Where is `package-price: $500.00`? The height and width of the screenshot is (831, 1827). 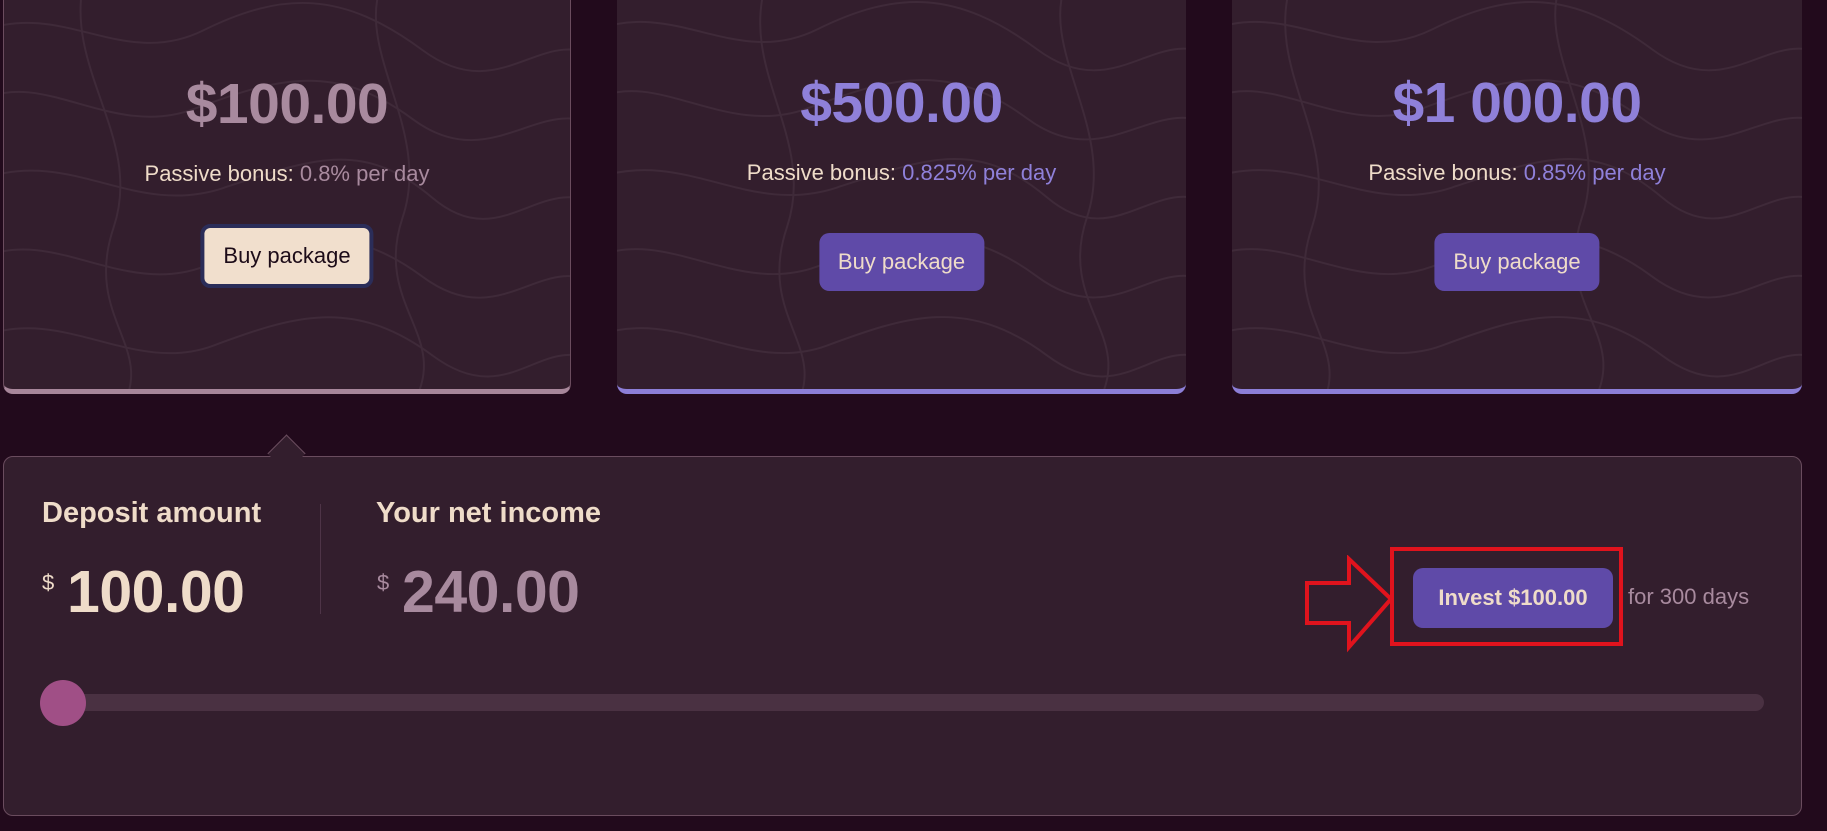 package-price: $500.00 is located at coordinates (901, 103).